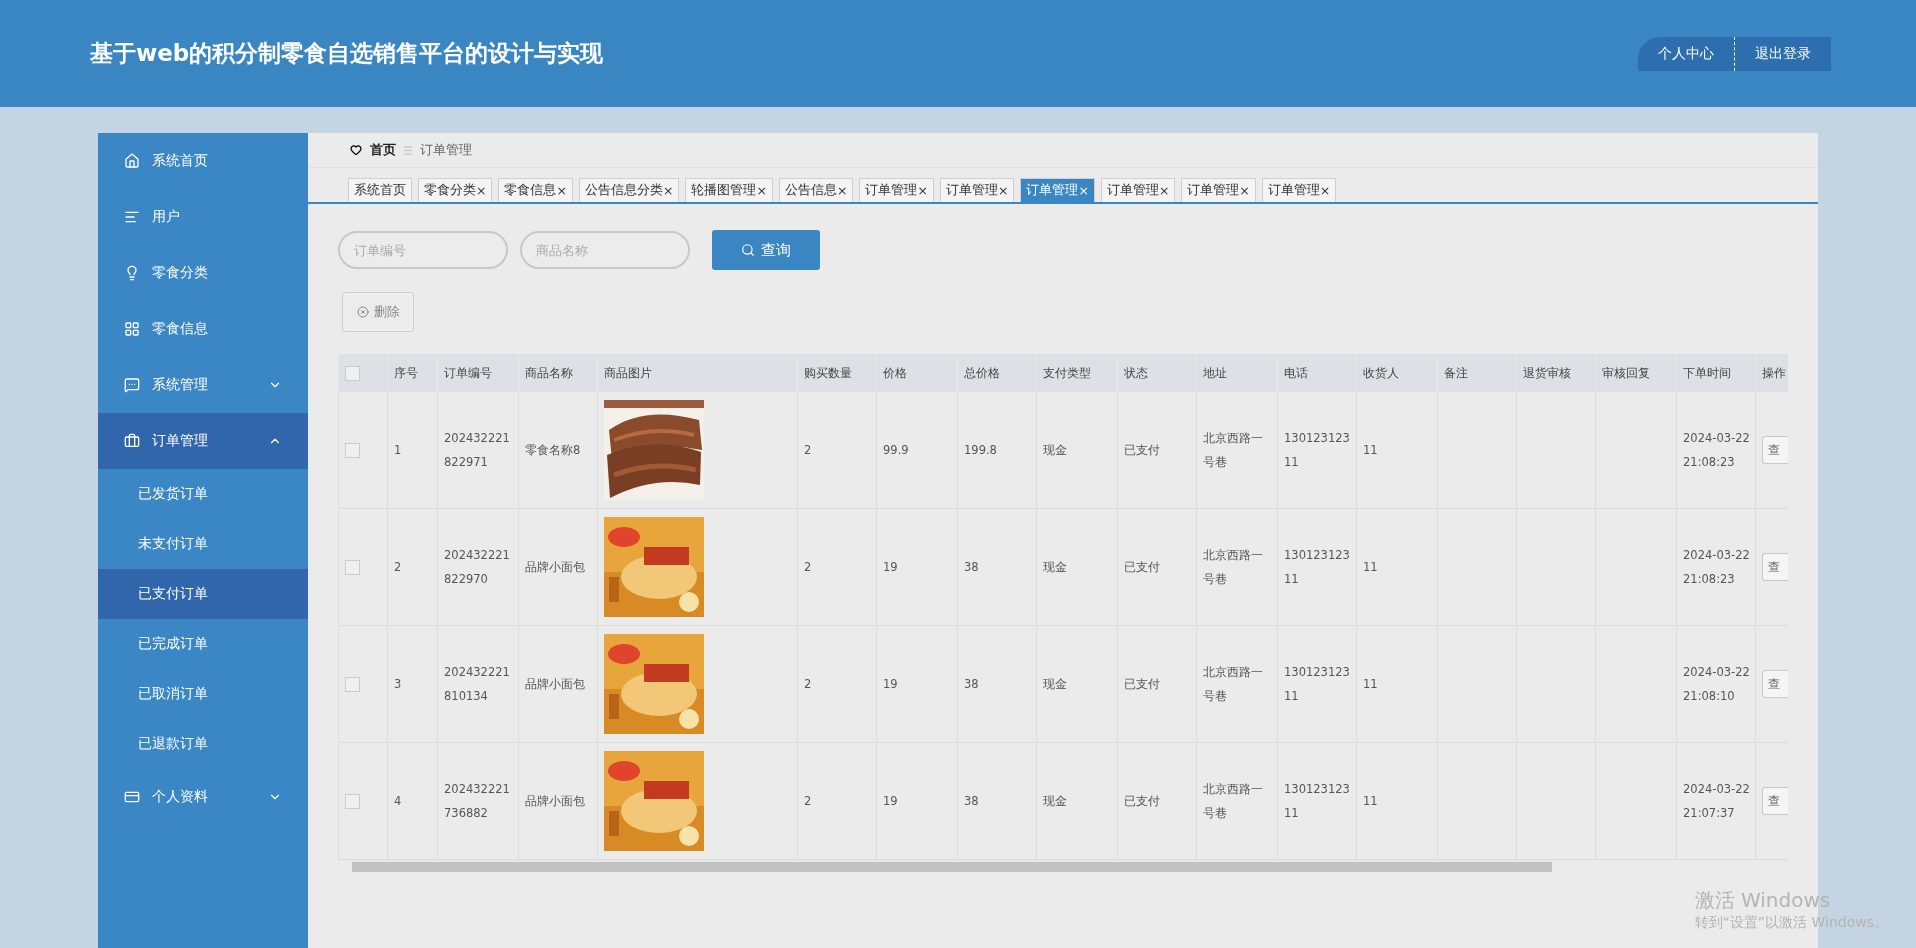  What do you see at coordinates (362, 312) in the screenshot?
I see `circle-x-icon` at bounding box center [362, 312].